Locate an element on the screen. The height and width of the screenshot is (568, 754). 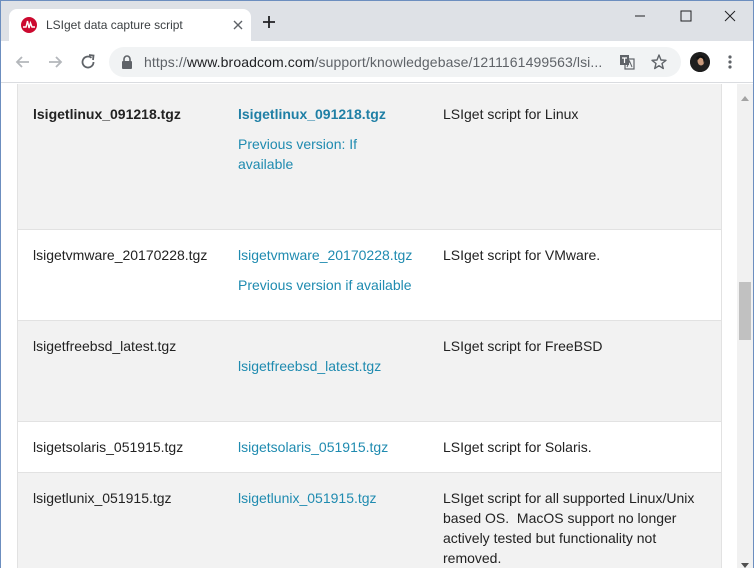
file-name: lsigetvmware_20170228.tgz is located at coordinates (120, 255).